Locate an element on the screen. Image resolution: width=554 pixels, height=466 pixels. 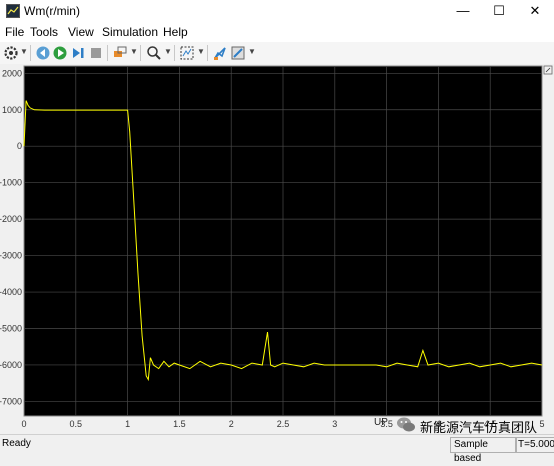
menu-bar: File Tools View Simulation Help is located at coordinates (277, 32).